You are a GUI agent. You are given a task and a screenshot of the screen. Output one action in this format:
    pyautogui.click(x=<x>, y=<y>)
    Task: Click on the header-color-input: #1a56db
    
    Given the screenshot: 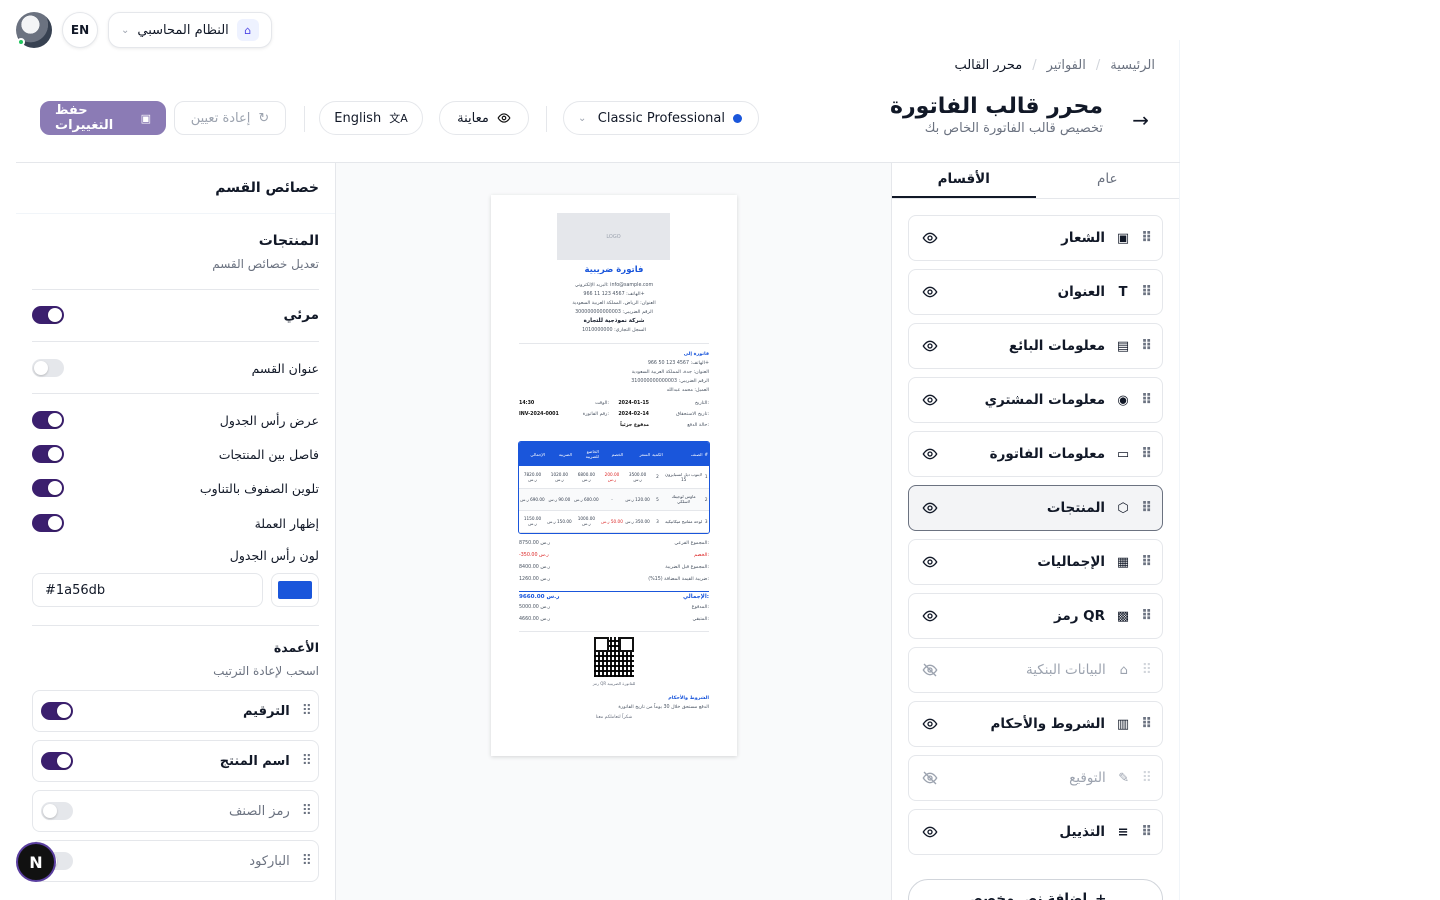 What is the action you would take?
    pyautogui.click(x=147, y=590)
    